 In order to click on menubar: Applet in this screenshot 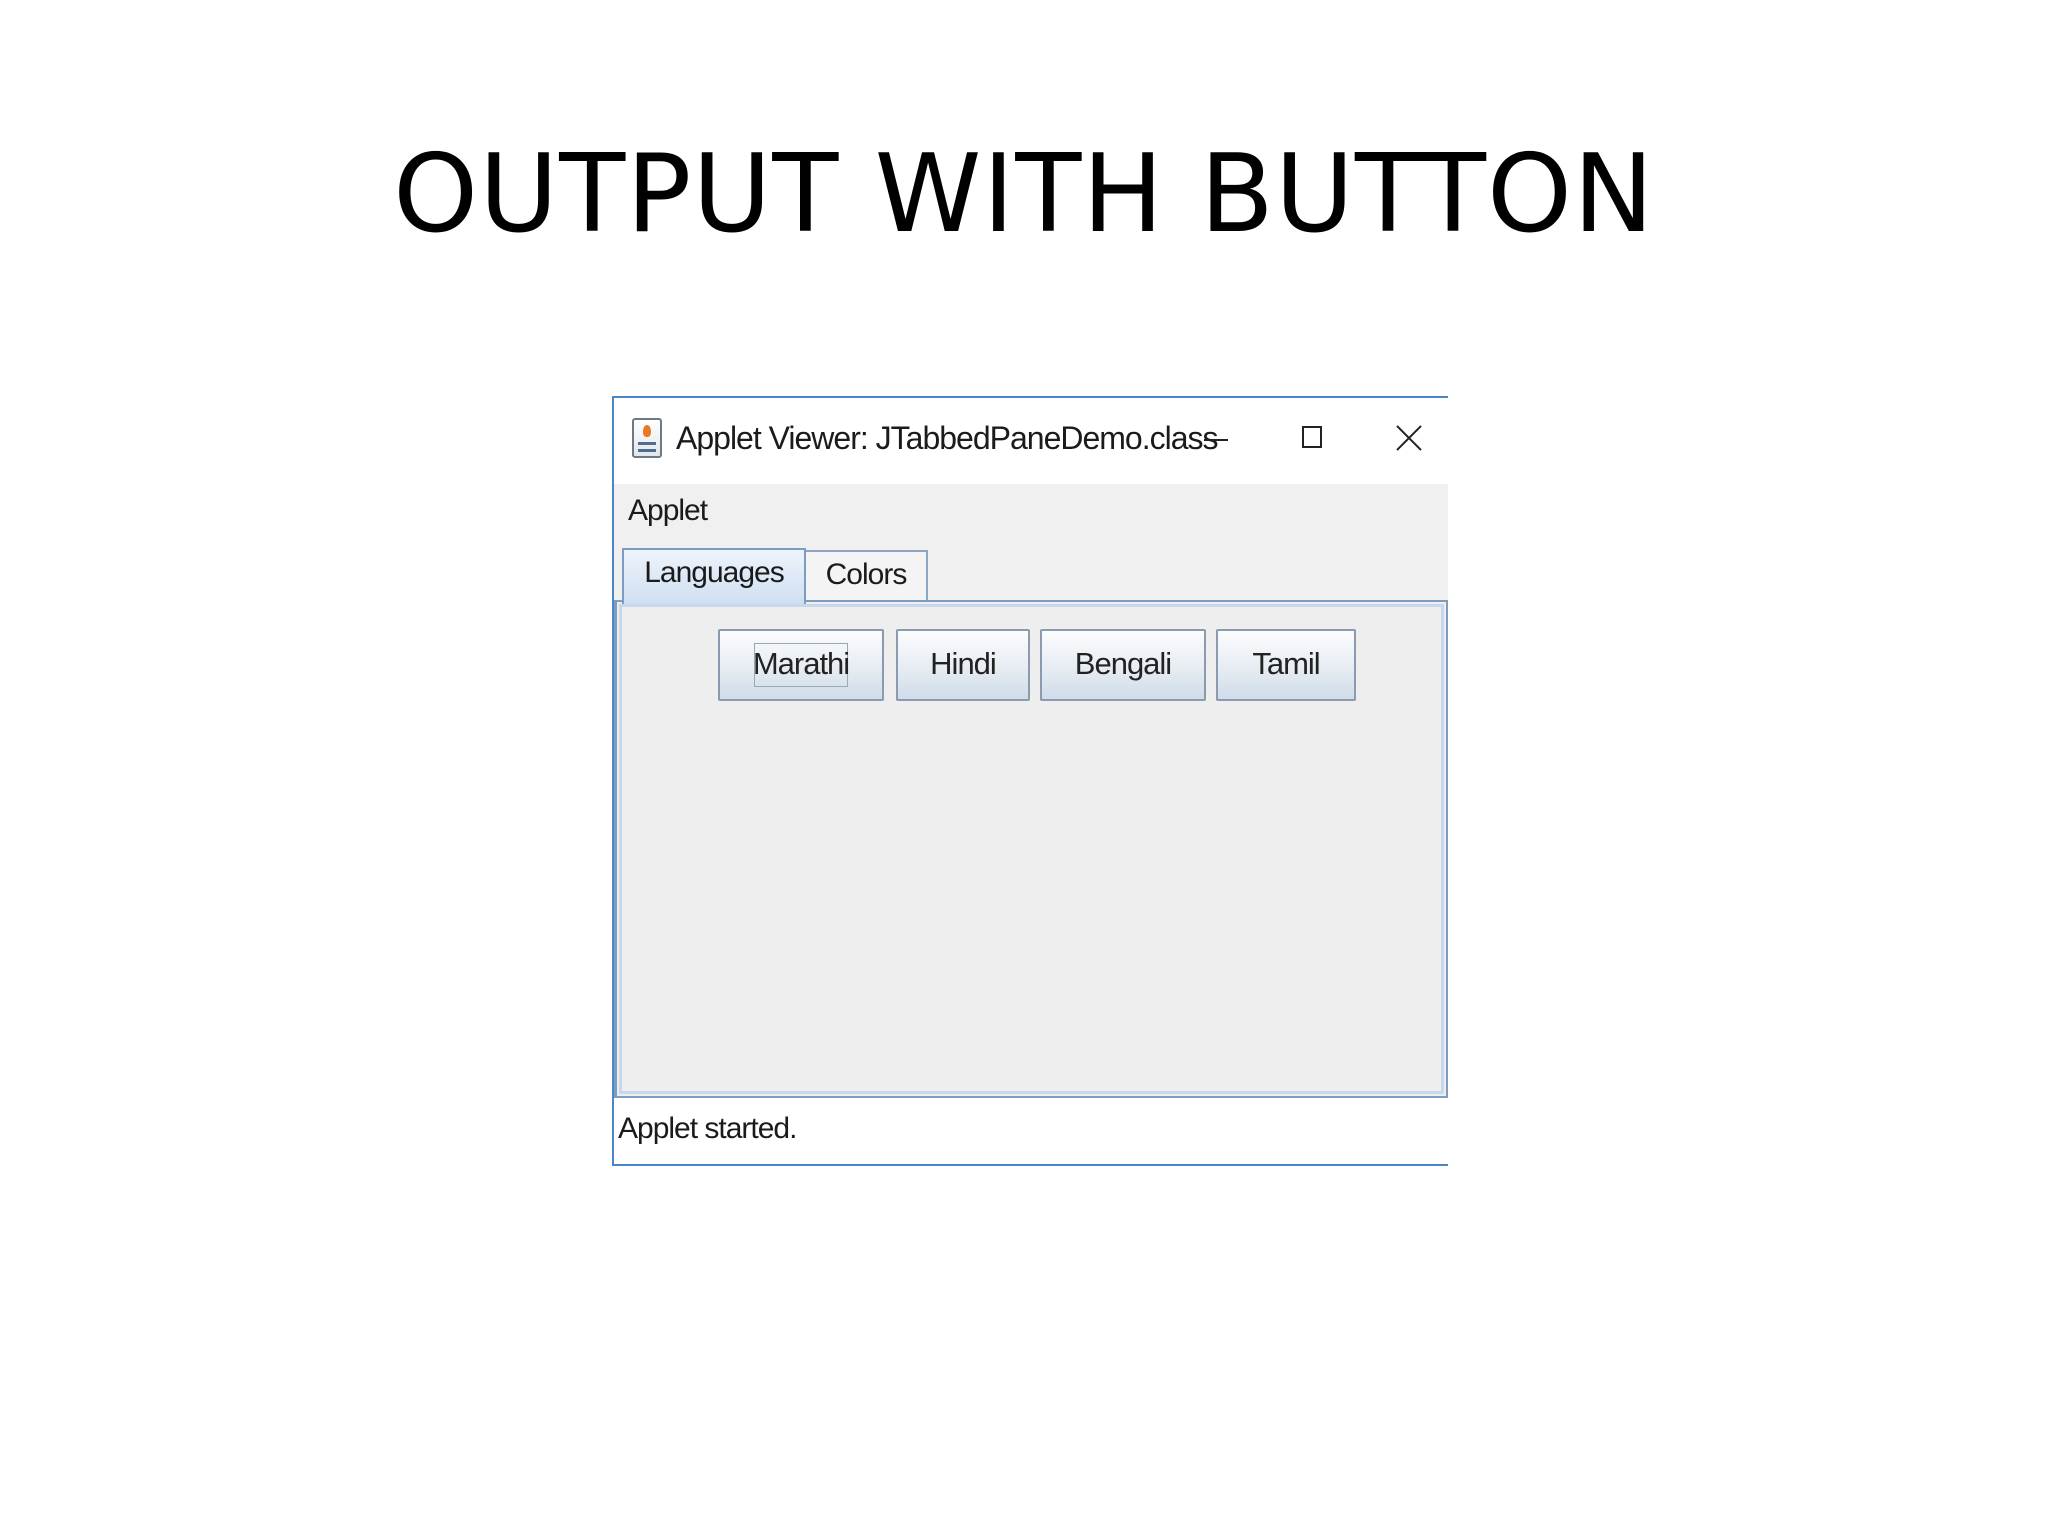, I will do `click(1031, 511)`.